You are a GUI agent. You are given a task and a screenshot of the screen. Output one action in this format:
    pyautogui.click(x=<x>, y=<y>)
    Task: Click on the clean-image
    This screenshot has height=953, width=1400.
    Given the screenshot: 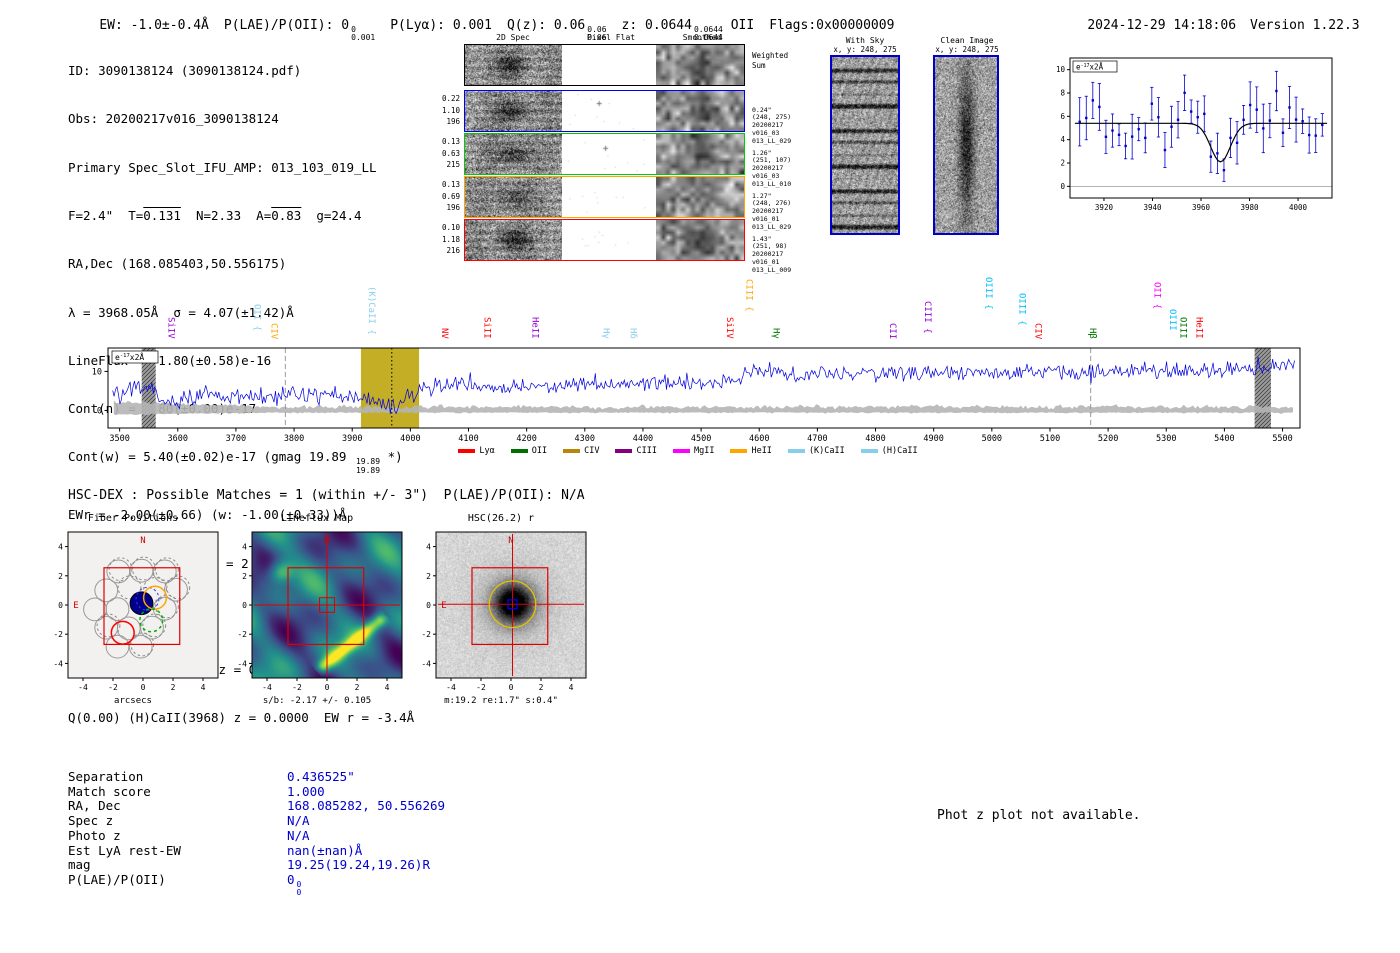 What is the action you would take?
    pyautogui.click(x=966, y=145)
    